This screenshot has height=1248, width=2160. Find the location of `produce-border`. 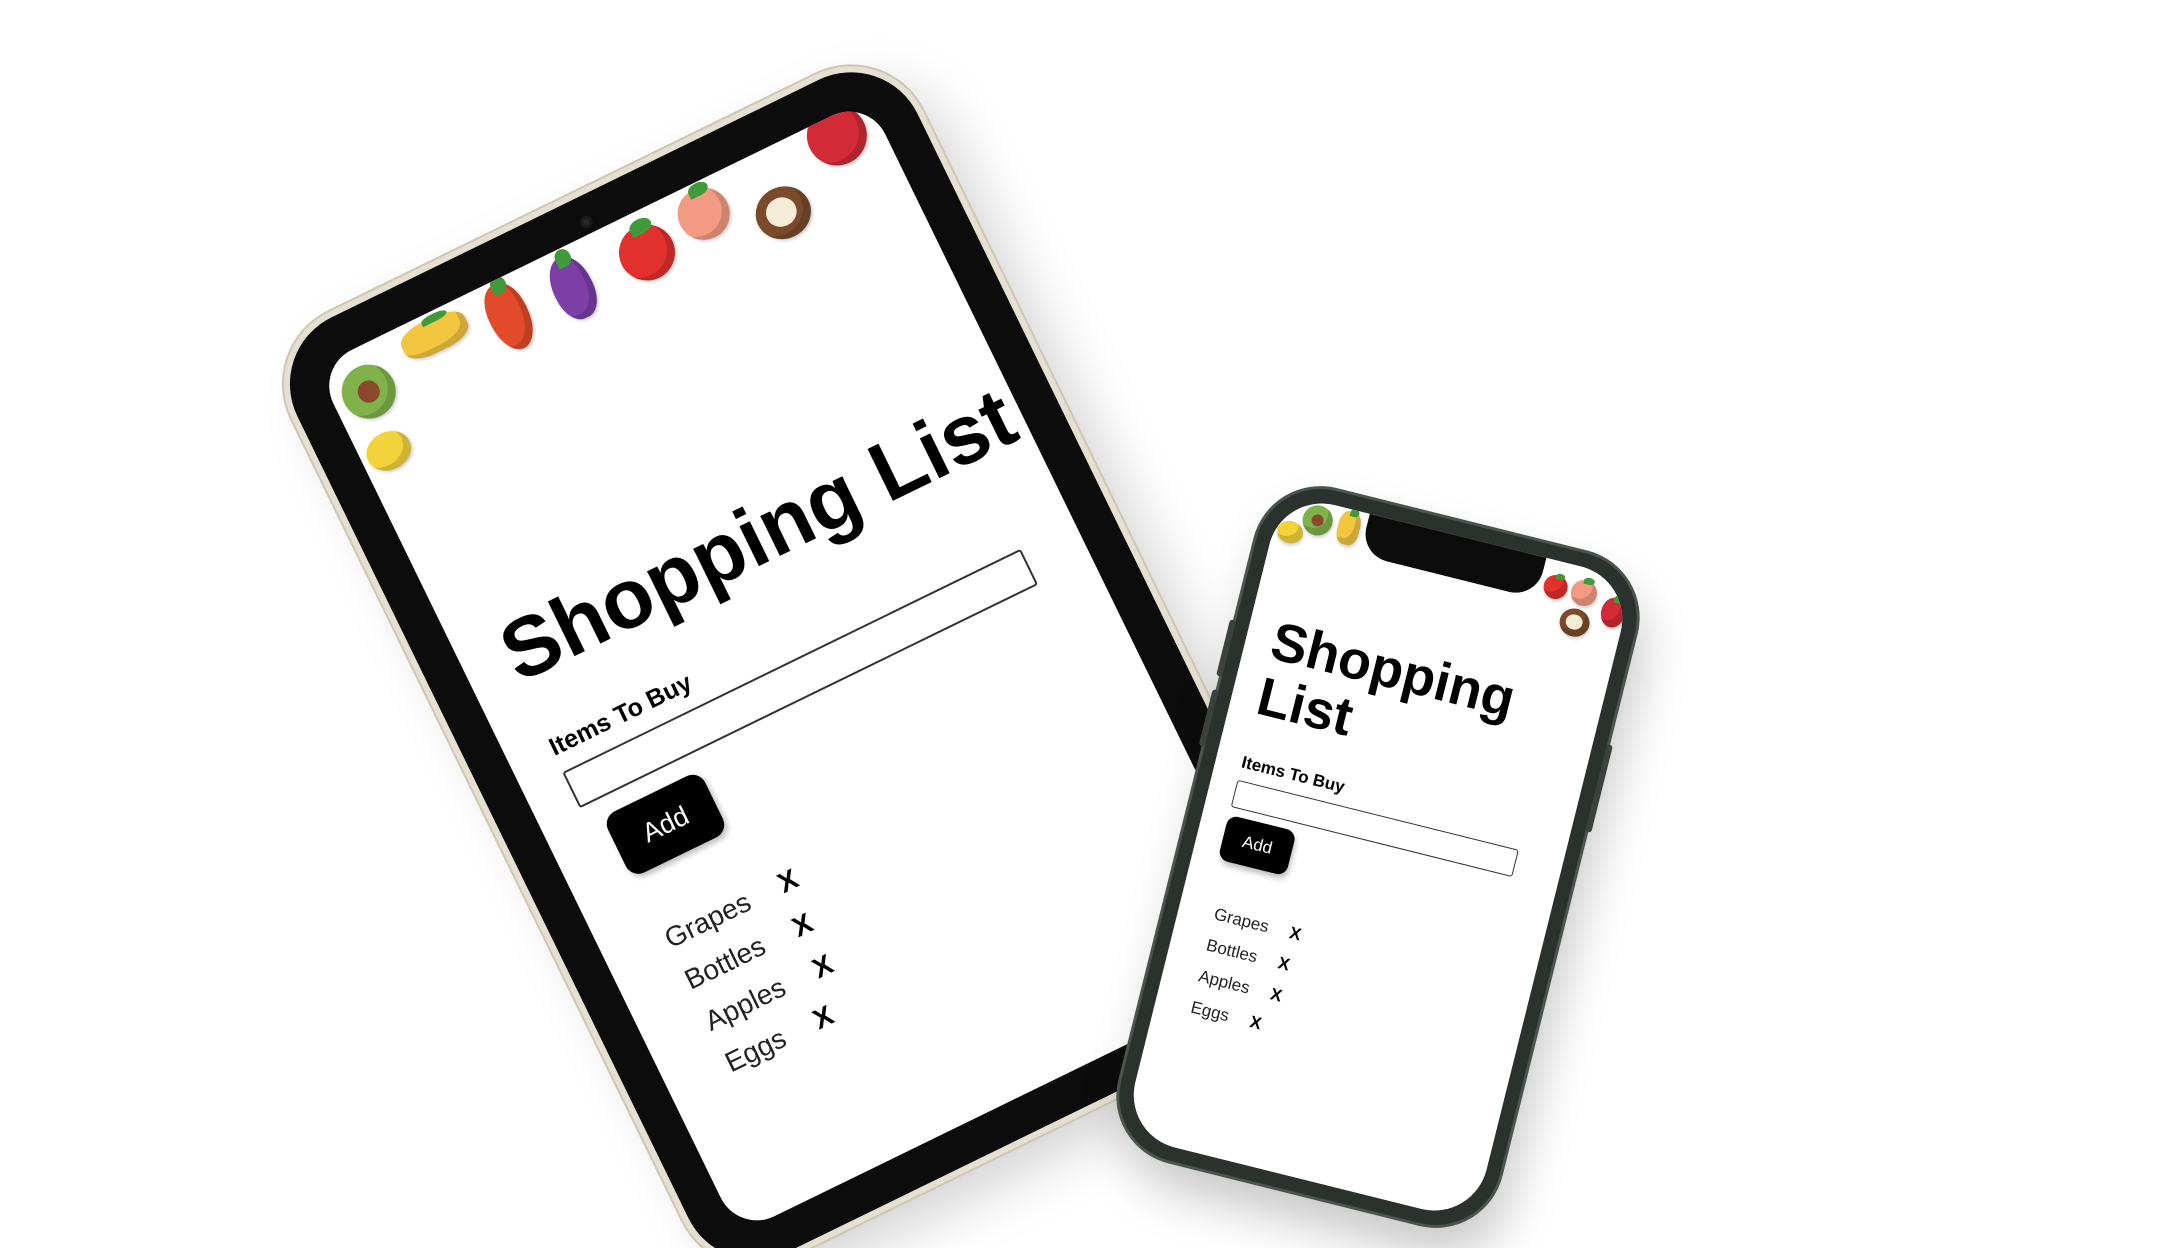

produce-border is located at coordinates (618, 288).